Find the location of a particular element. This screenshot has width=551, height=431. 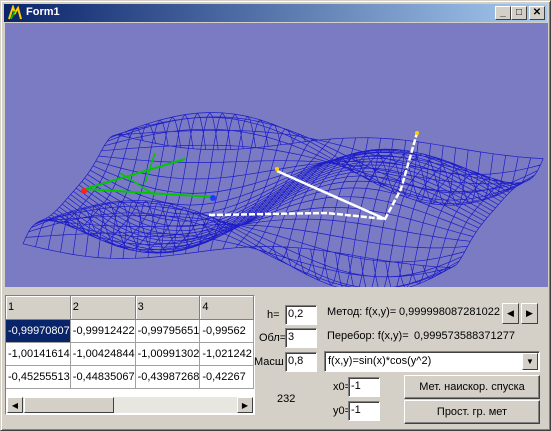

method-value: 0,999998087281022 is located at coordinates (449, 312).